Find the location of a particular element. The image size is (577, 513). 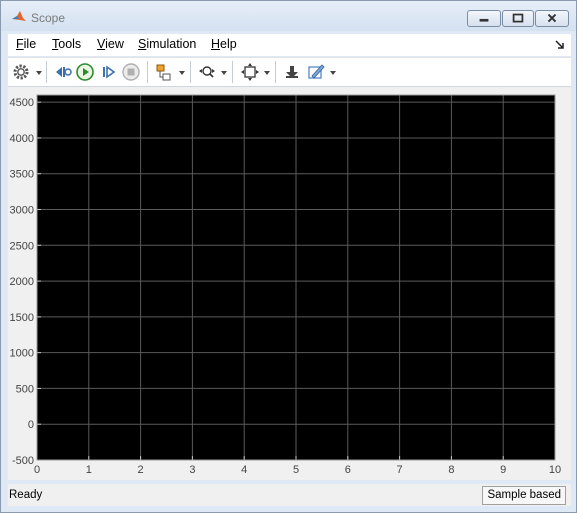

y-tick-label: 2000 is located at coordinates (22, 282).